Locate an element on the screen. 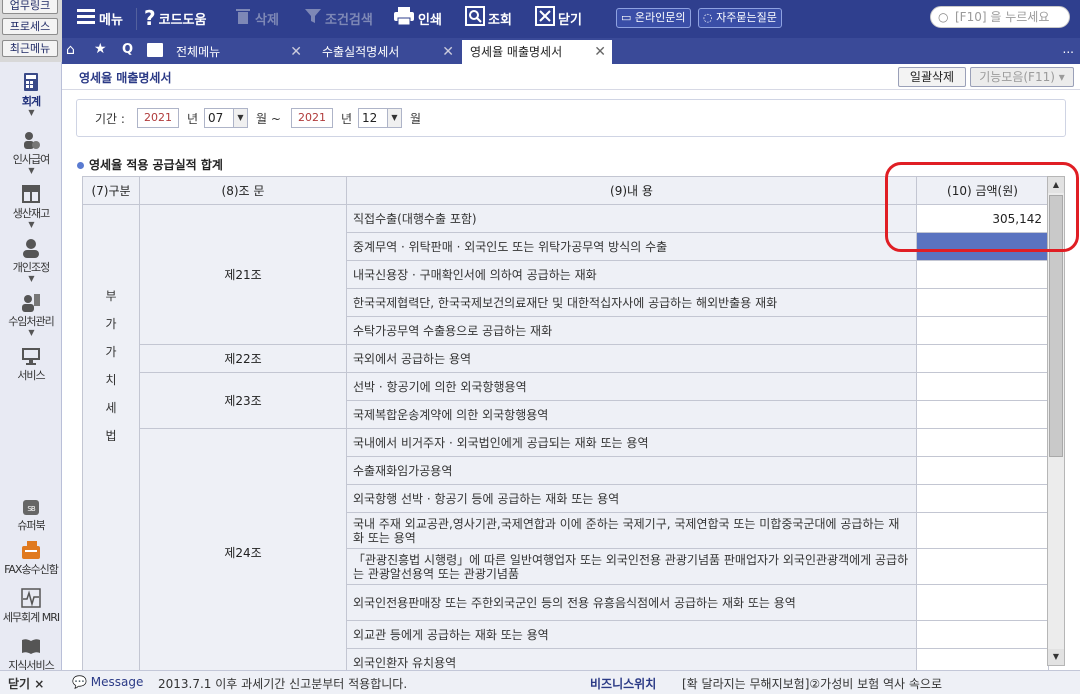  online-inquiry-button: ▭ 온라인문의 is located at coordinates (653, 18).